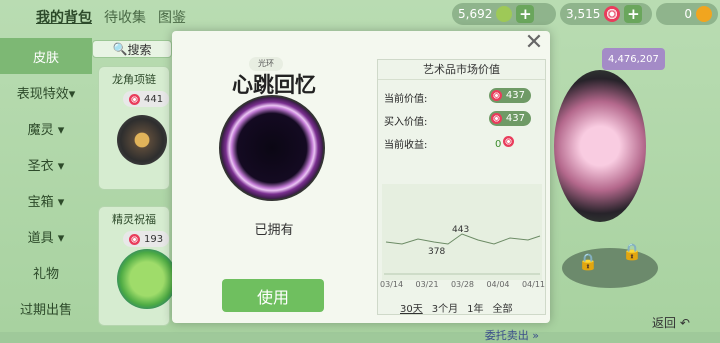 The image size is (720, 343). I want to click on chart-high-label: 443, so click(460, 230).